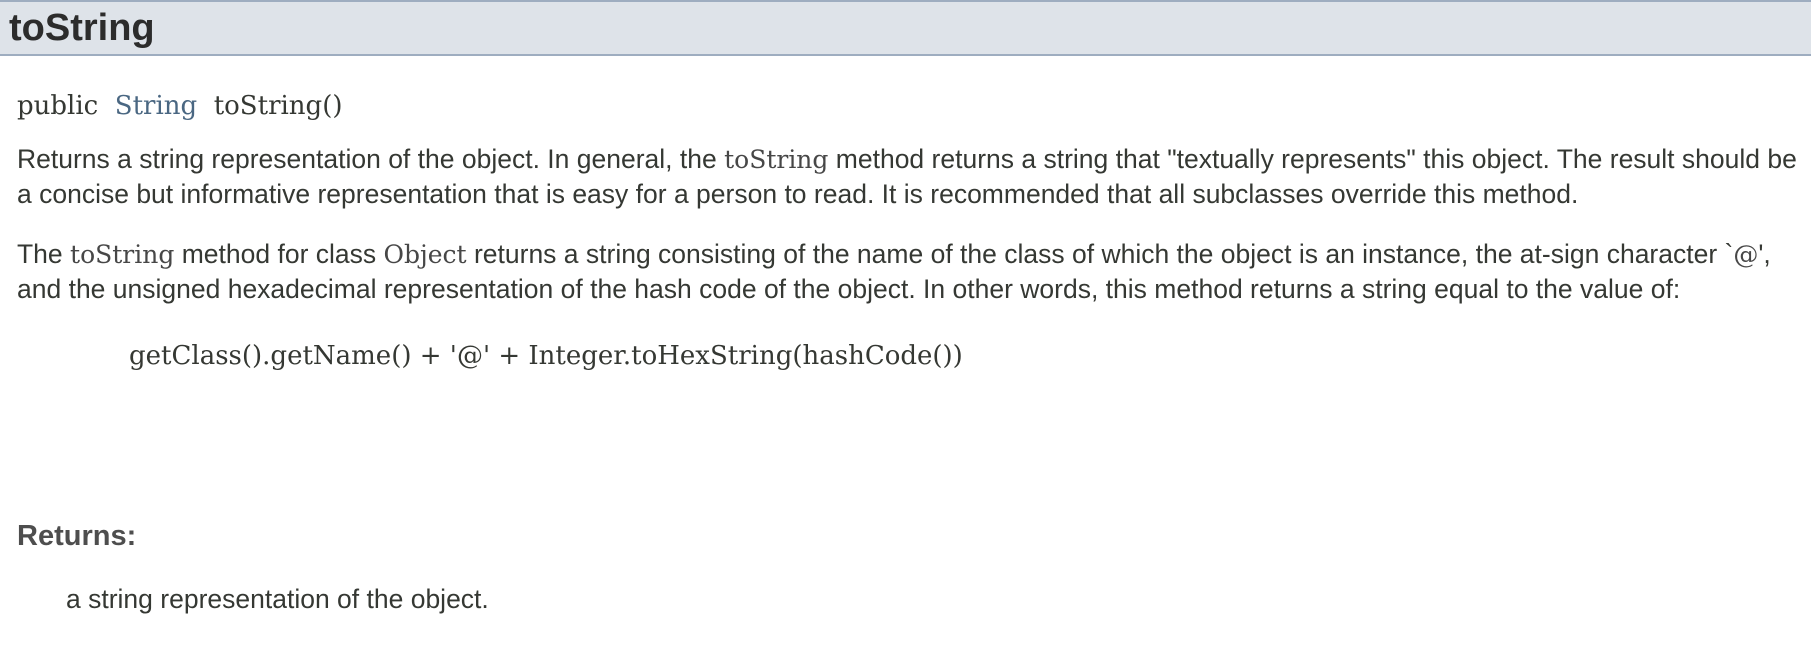 Image resolution: width=1811 pixels, height=651 pixels. I want to click on method-header-bar: toString, so click(905, 28).